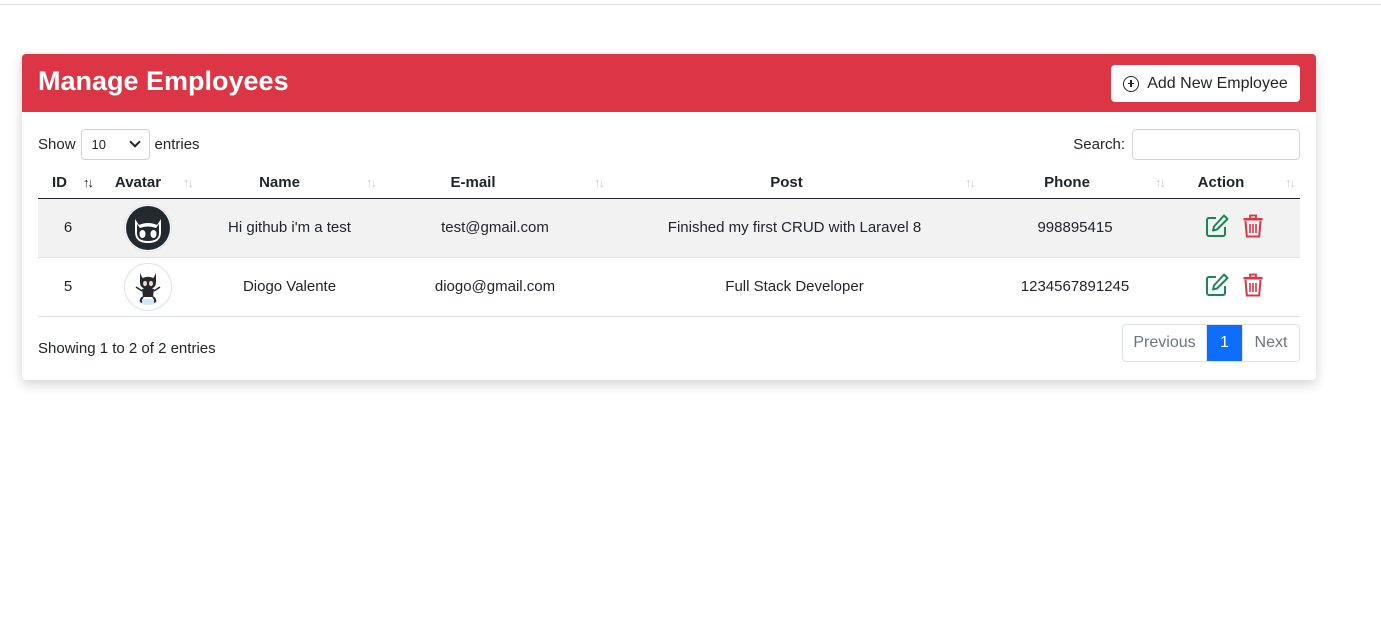 The height and width of the screenshot is (642, 1381). I want to click on cell-email: diogo@gmail.com, so click(495, 287).